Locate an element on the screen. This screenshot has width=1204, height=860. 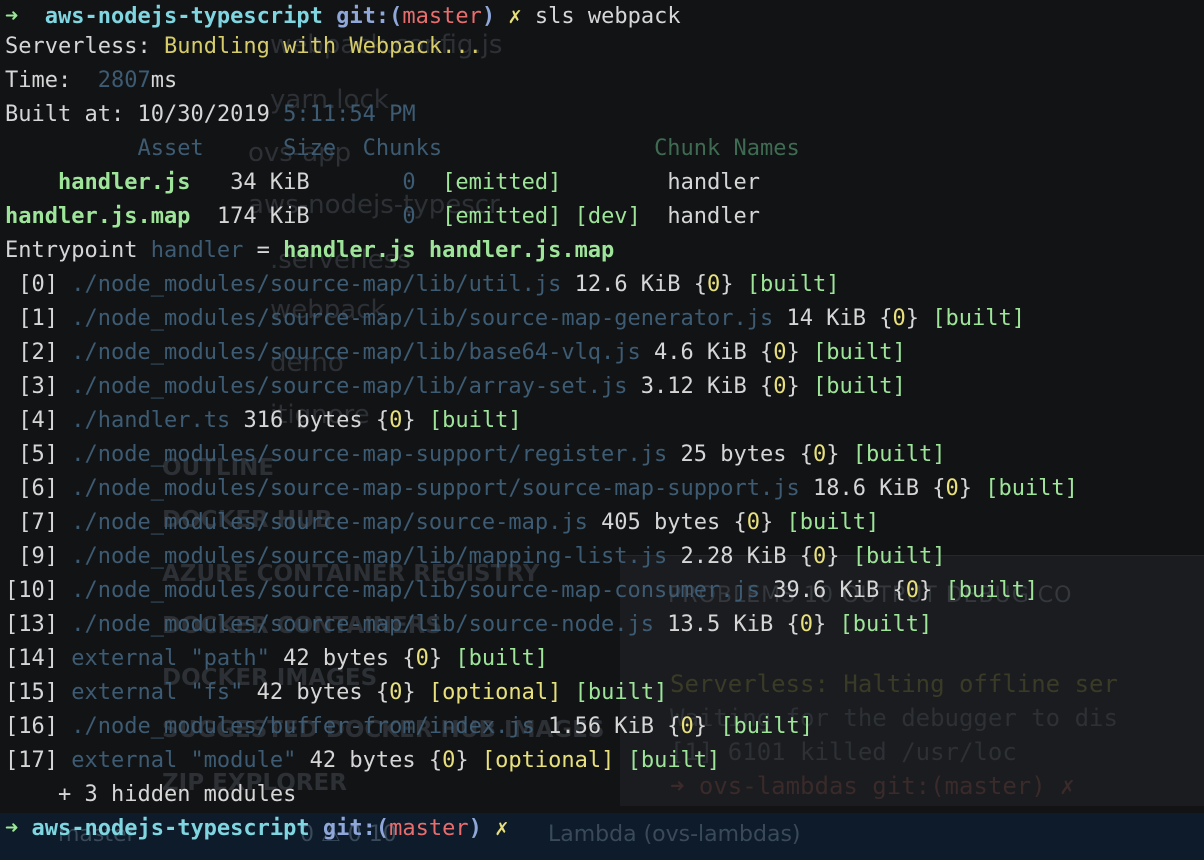
prompt-arrow-icon: ➜ is located at coordinates (12, 828).